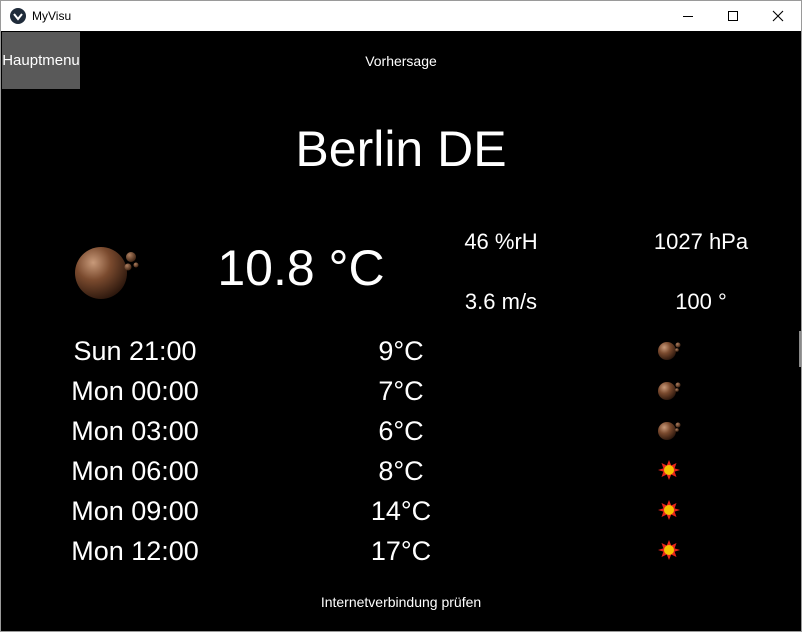  I want to click on forecast-temperature: 7°C, so click(401, 391).